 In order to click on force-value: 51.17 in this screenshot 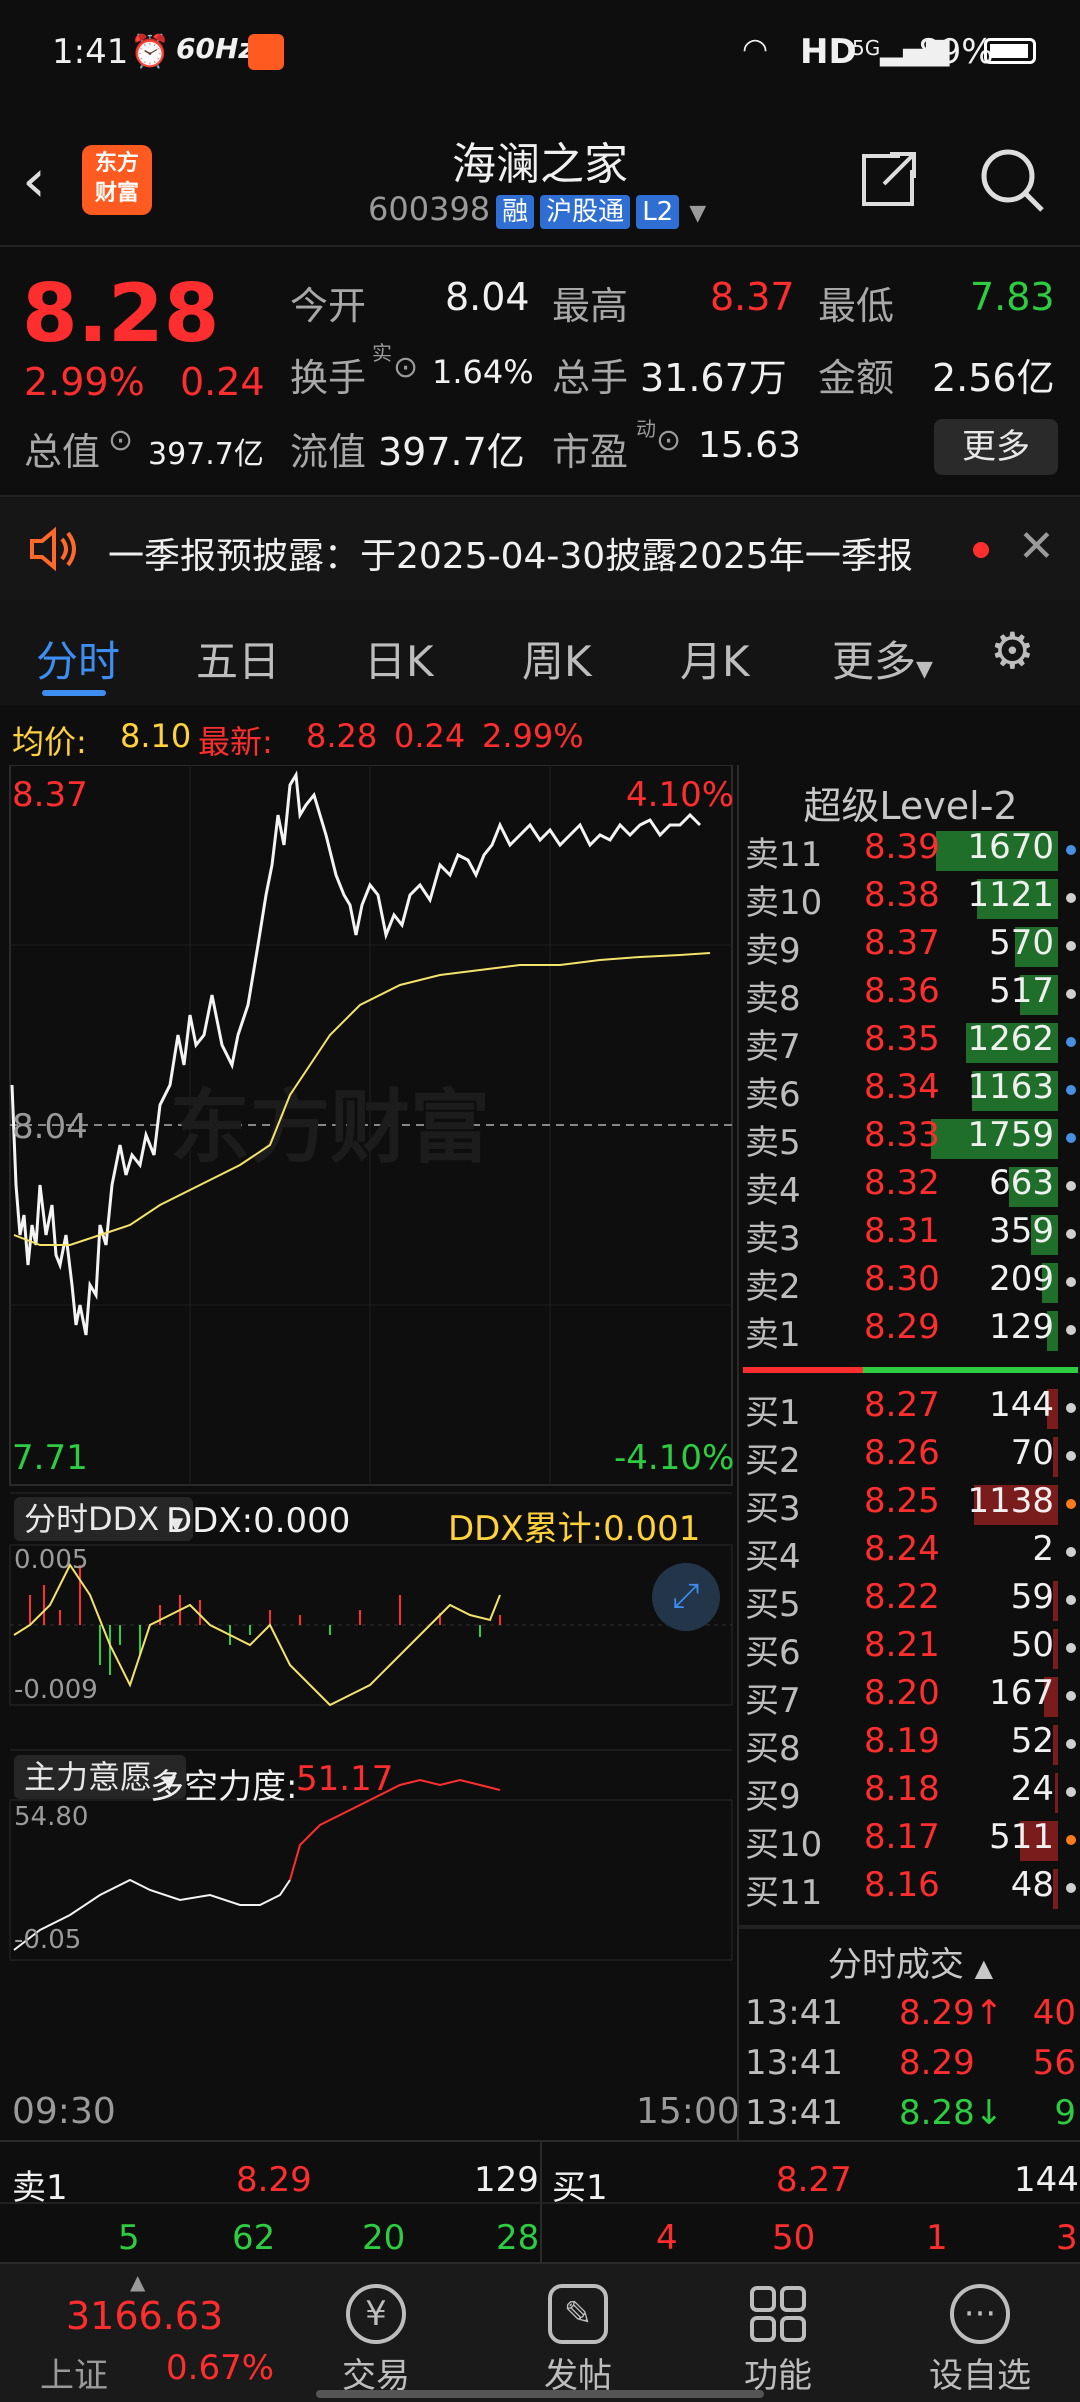, I will do `click(345, 1779)`.